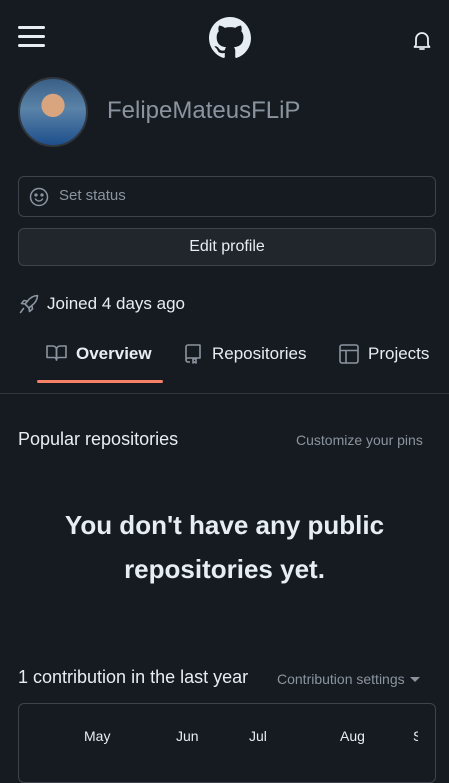 The height and width of the screenshot is (783, 449). What do you see at coordinates (56, 353) in the screenshot?
I see `book-icon` at bounding box center [56, 353].